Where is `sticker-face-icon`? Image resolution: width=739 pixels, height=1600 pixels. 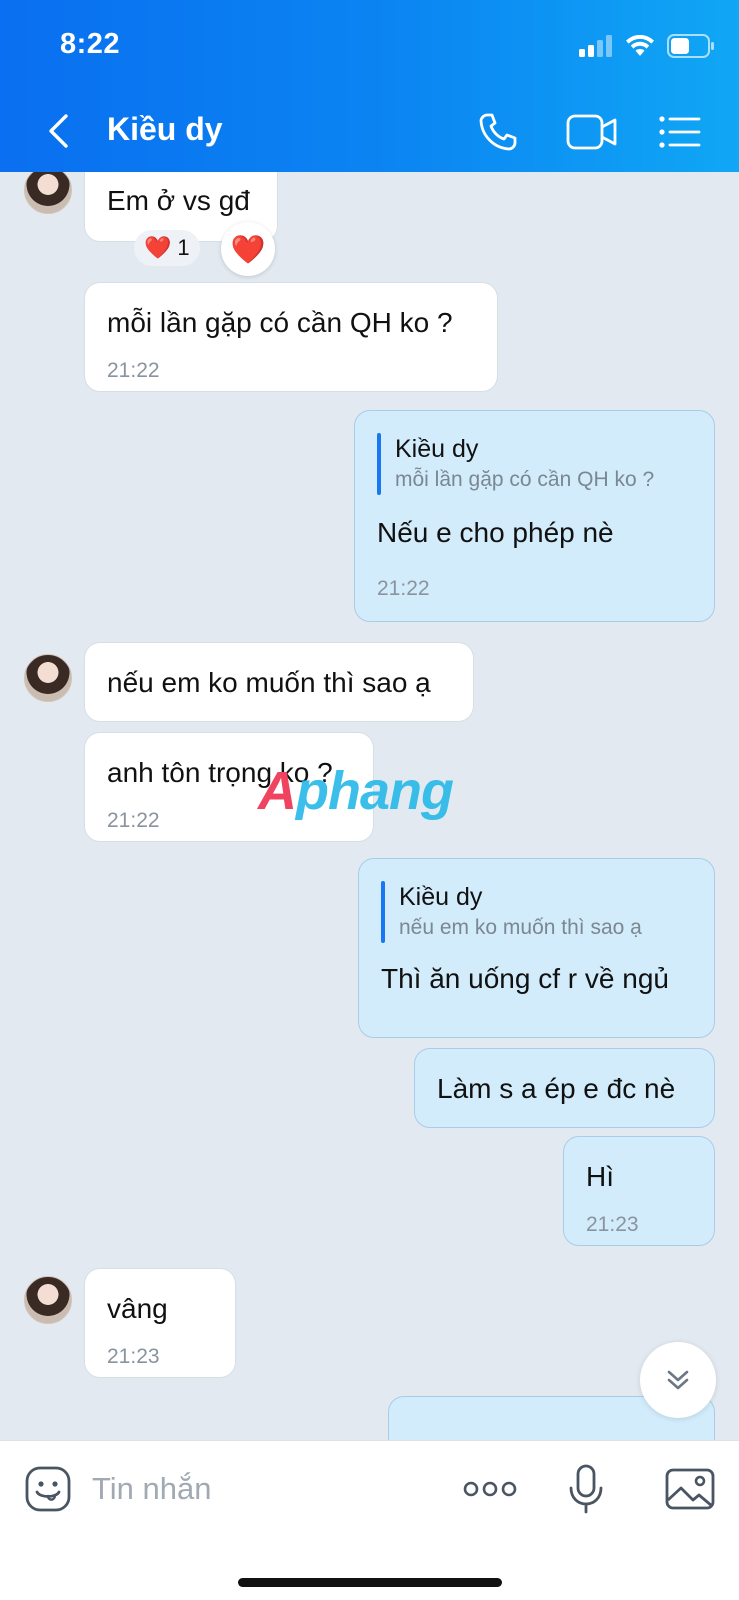
sticker-face-icon is located at coordinates (48, 1489).